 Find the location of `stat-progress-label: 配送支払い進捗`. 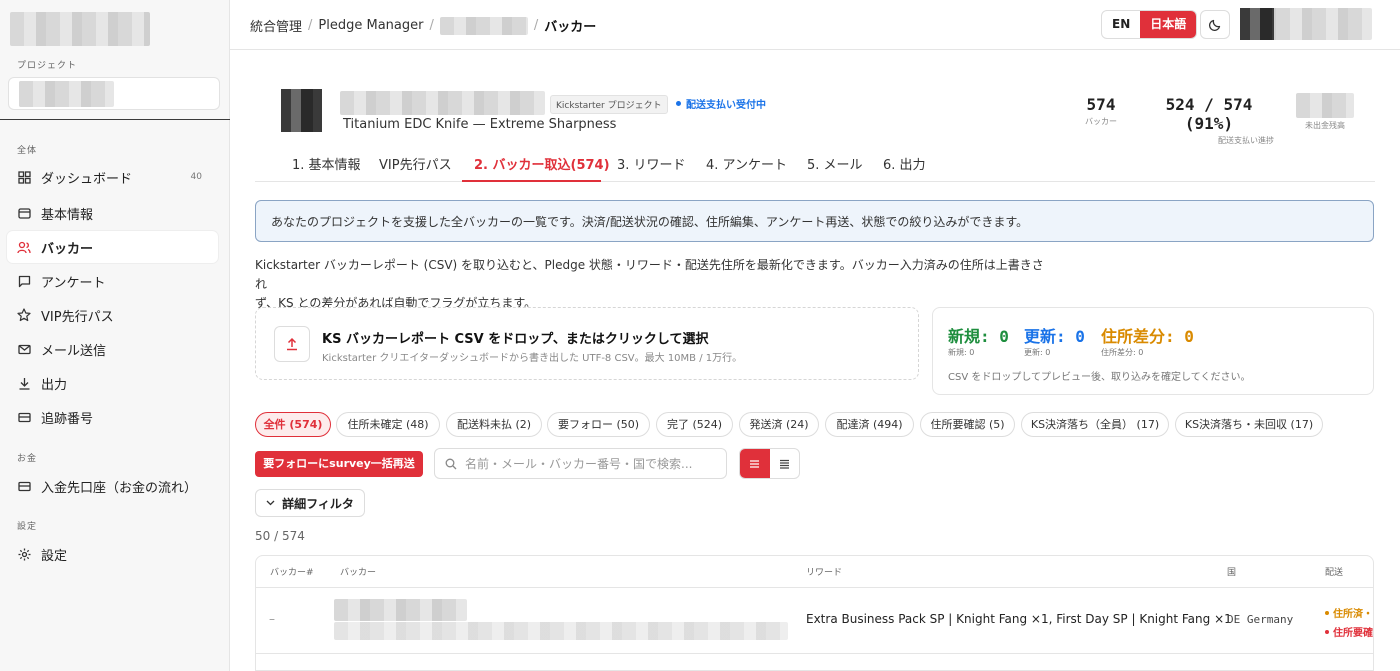

stat-progress-label: 配送支払い進捗 is located at coordinates (1246, 140).